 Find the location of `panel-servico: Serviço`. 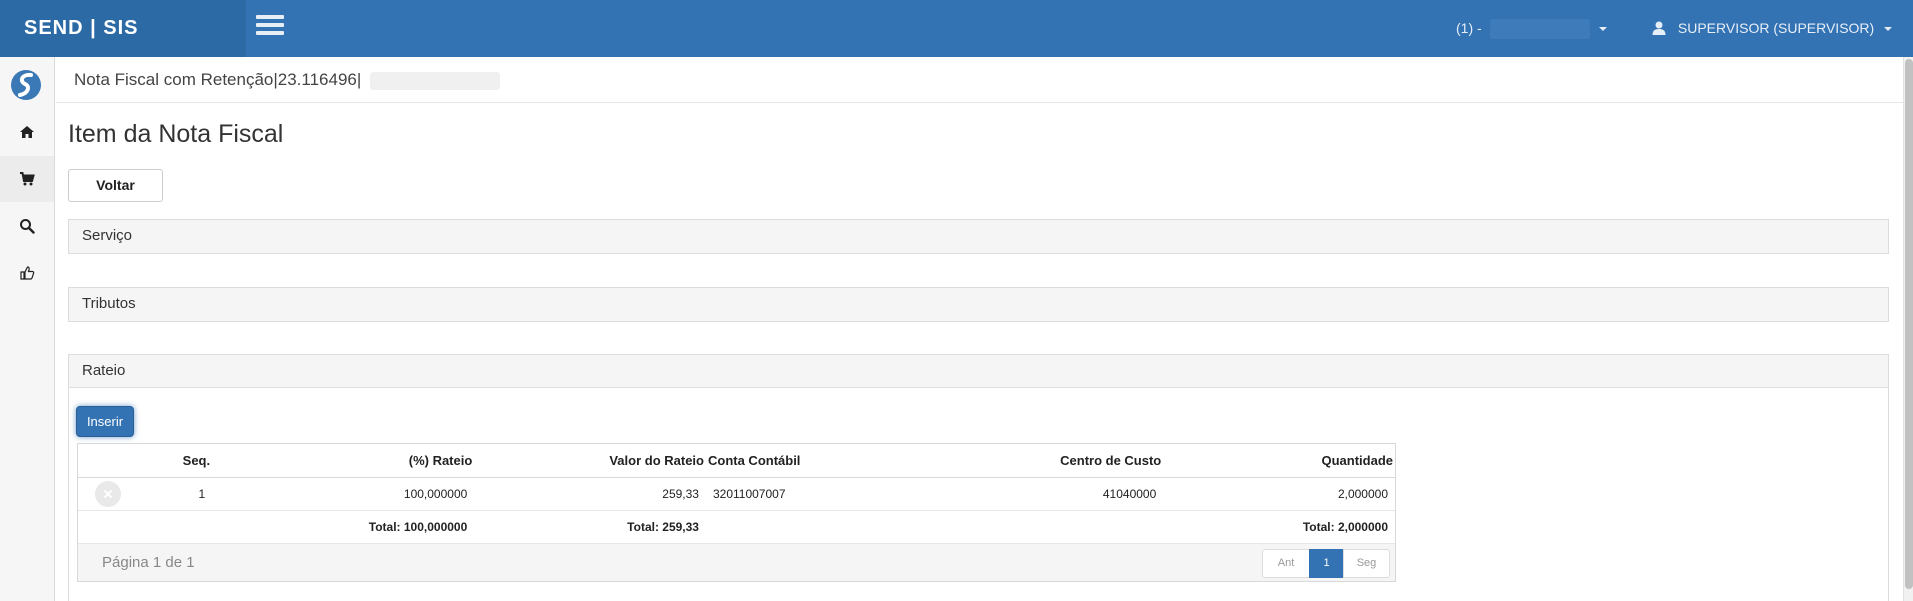

panel-servico: Serviço is located at coordinates (978, 236).